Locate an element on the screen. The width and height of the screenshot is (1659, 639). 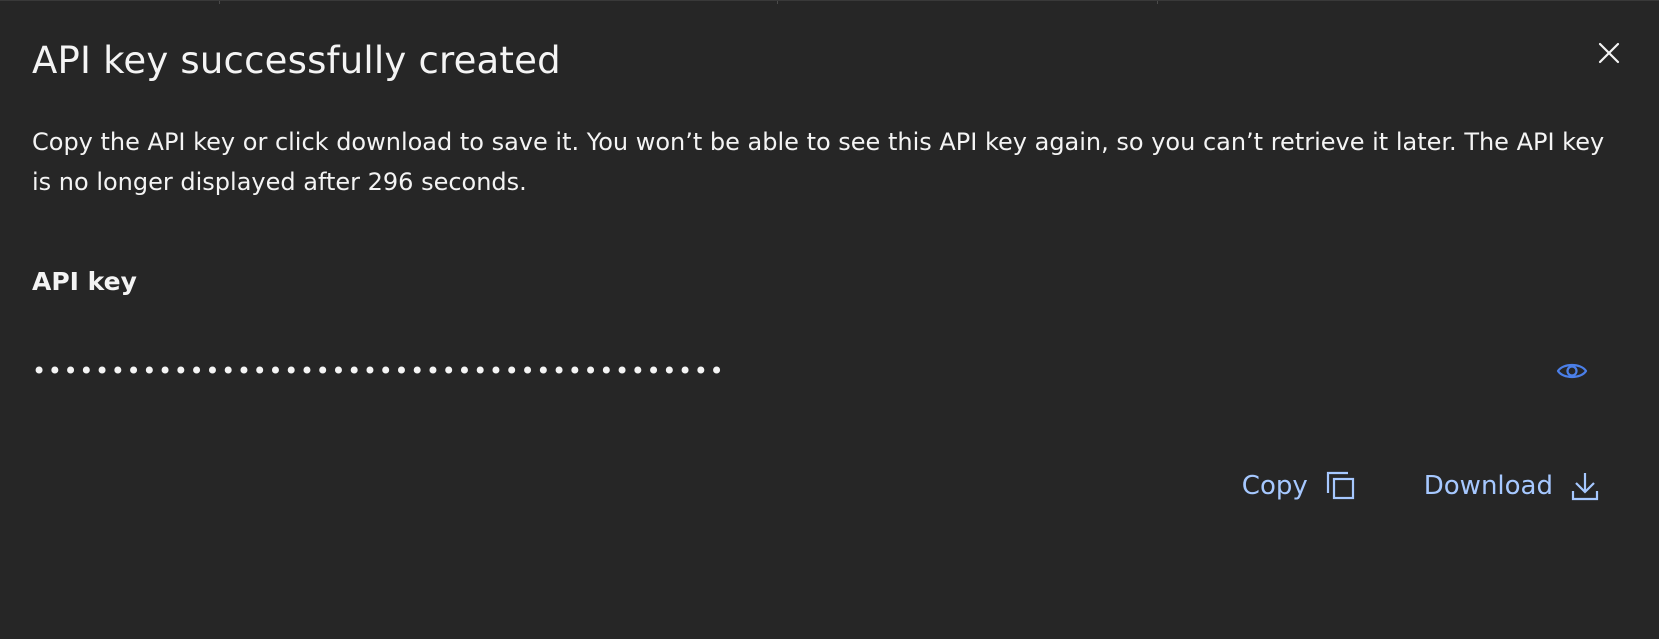
copy-icon is located at coordinates (1340, 485).